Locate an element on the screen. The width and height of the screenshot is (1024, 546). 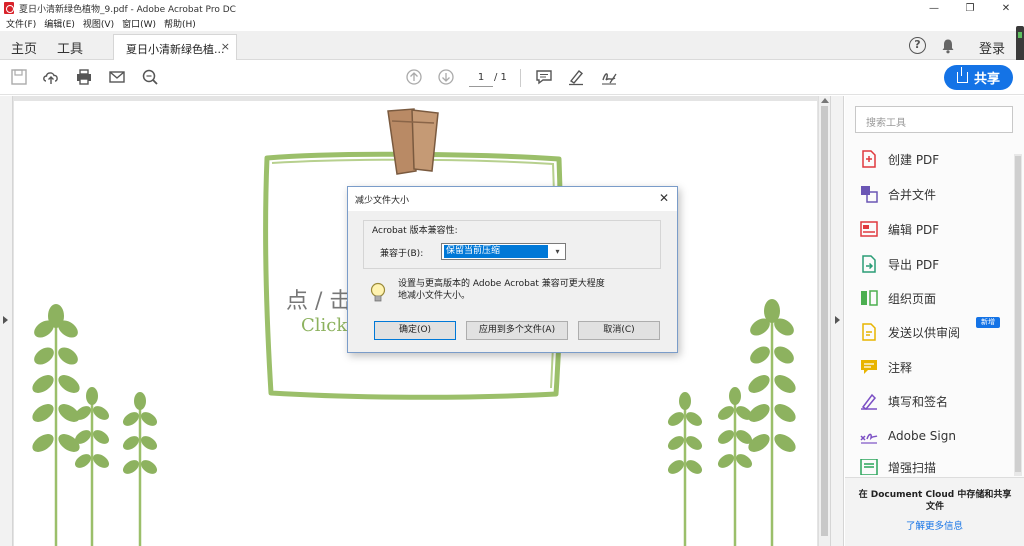
tool-label: 编辑 PDF is located at coordinates (914, 229).